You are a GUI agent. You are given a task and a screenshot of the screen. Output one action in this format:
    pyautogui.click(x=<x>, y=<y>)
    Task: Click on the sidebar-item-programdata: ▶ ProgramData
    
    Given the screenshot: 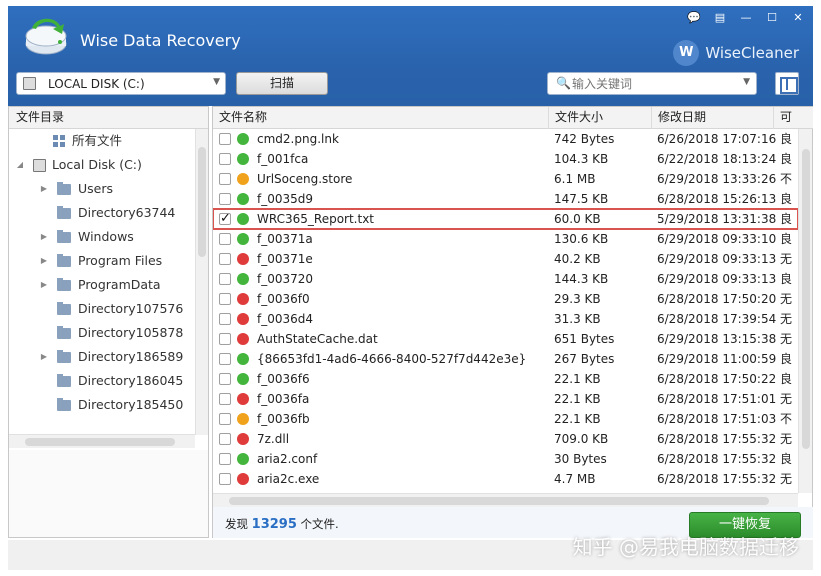 What is the action you would take?
    pyautogui.click(x=108, y=285)
    